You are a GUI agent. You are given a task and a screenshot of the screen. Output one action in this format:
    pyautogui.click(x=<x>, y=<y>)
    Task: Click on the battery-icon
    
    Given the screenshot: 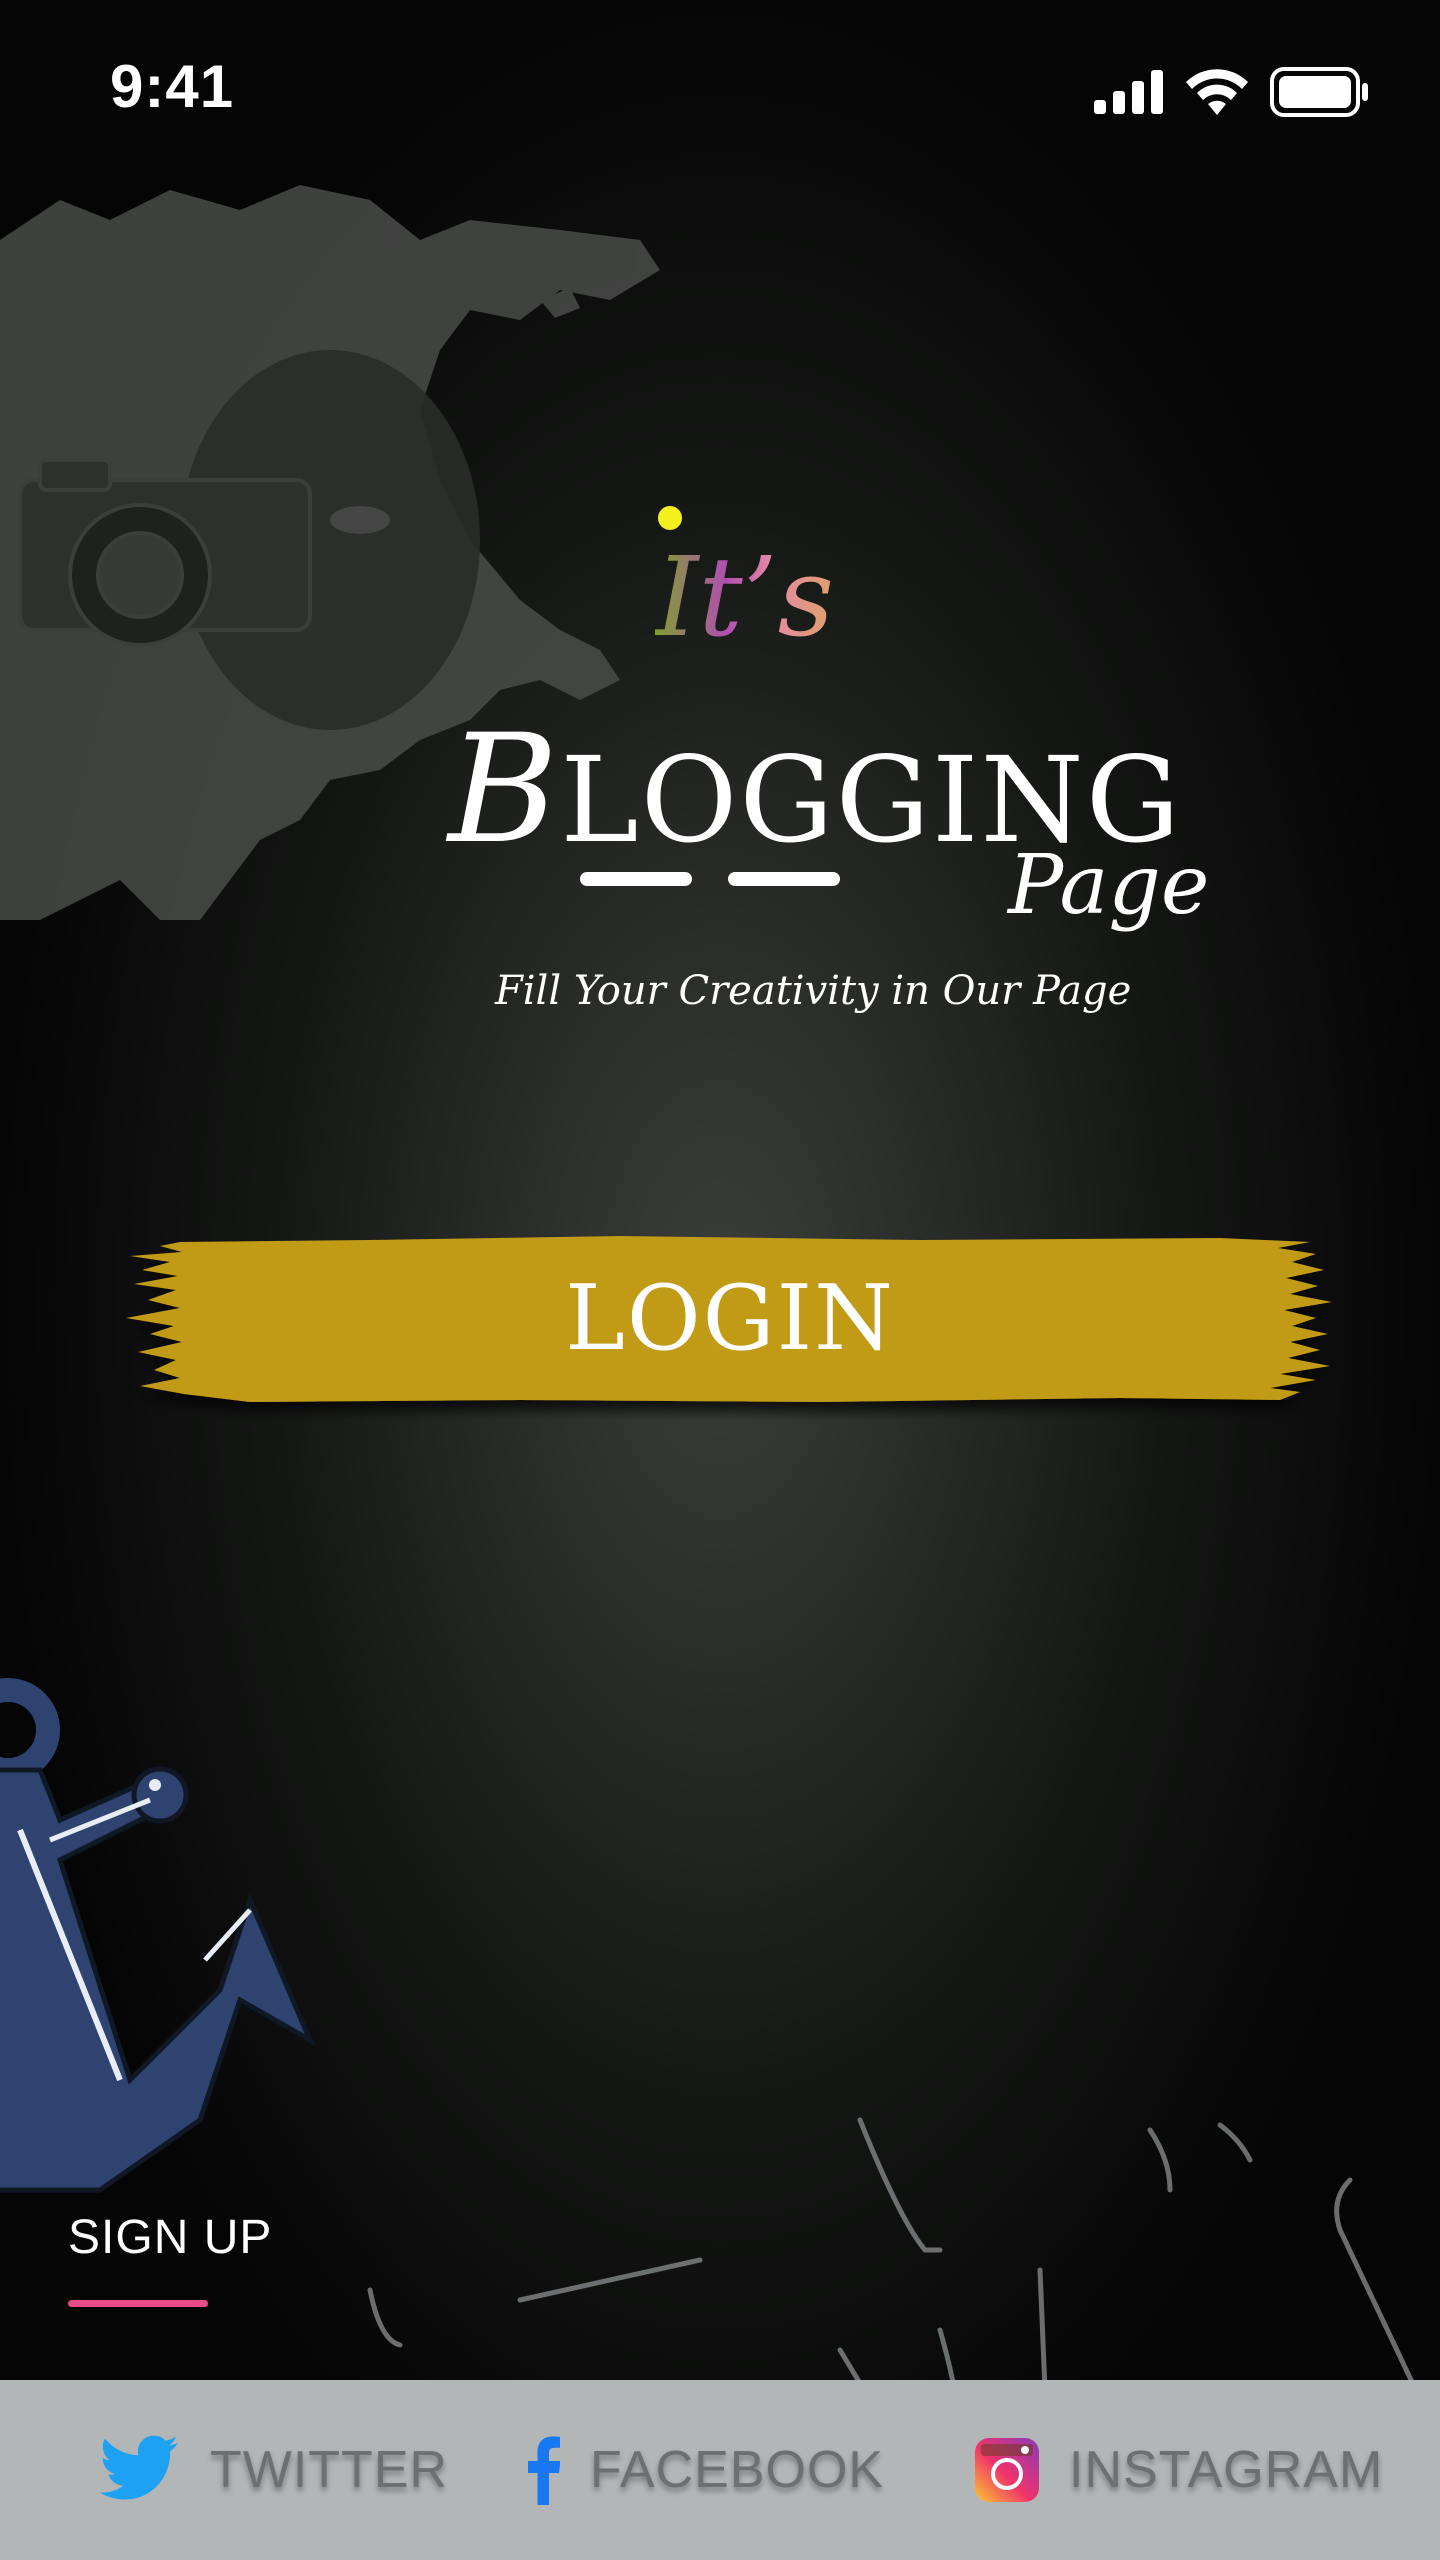 What is the action you would take?
    pyautogui.click(x=1319, y=92)
    